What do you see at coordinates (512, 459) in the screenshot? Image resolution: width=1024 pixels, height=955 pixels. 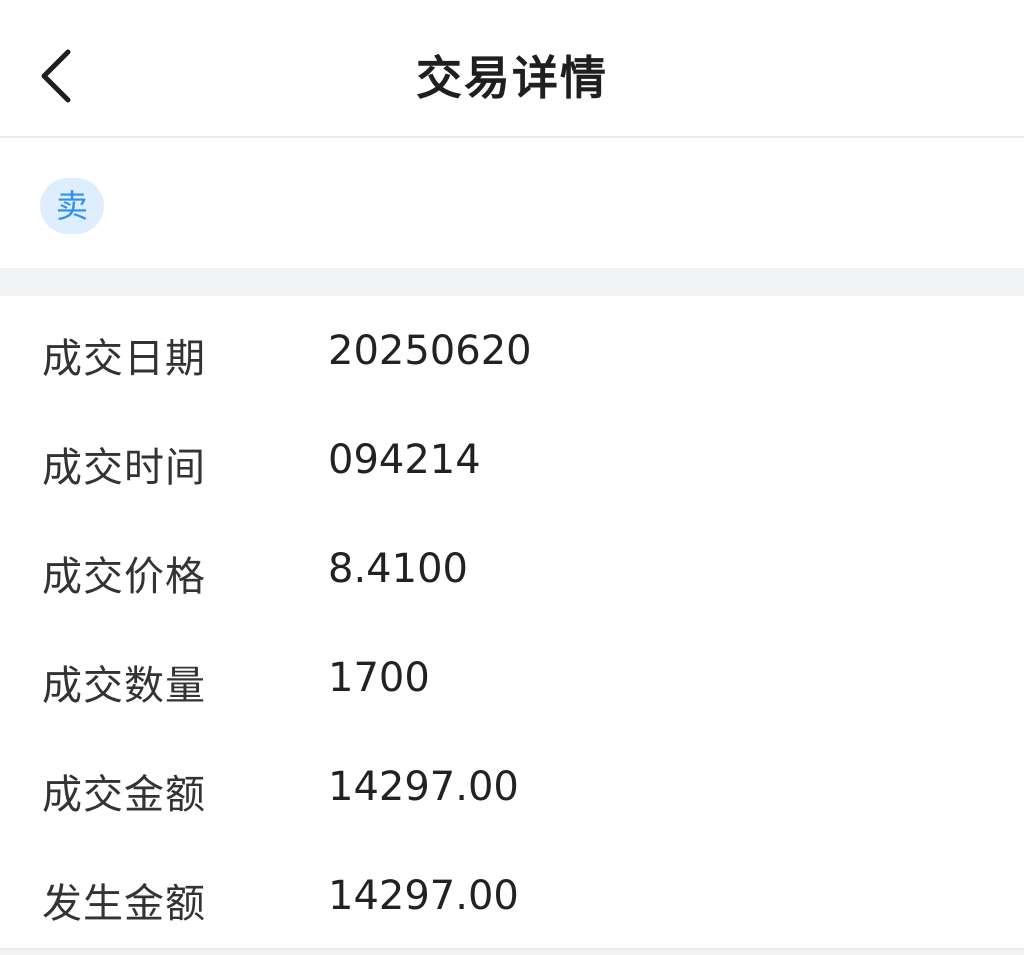 I see `detail-row-trade-time: 成交时间 094214` at bounding box center [512, 459].